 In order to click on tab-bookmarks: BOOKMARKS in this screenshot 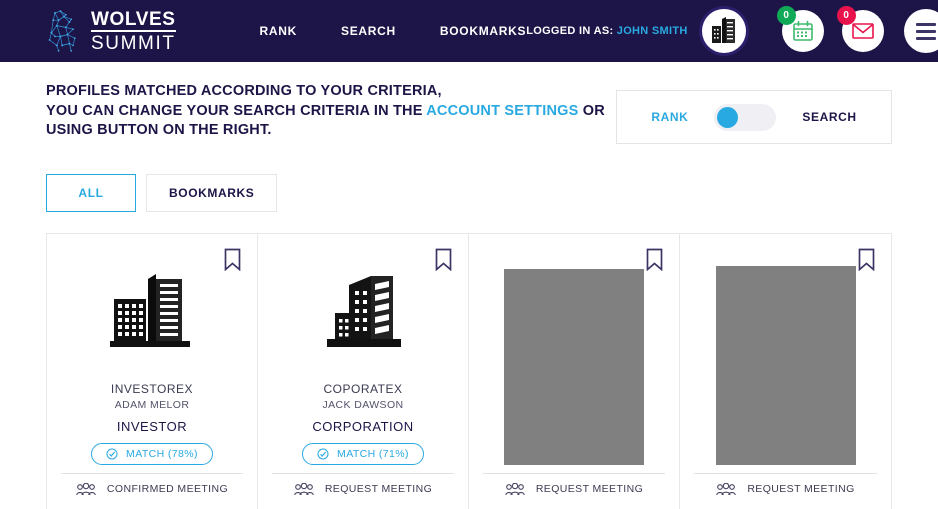, I will do `click(212, 193)`.